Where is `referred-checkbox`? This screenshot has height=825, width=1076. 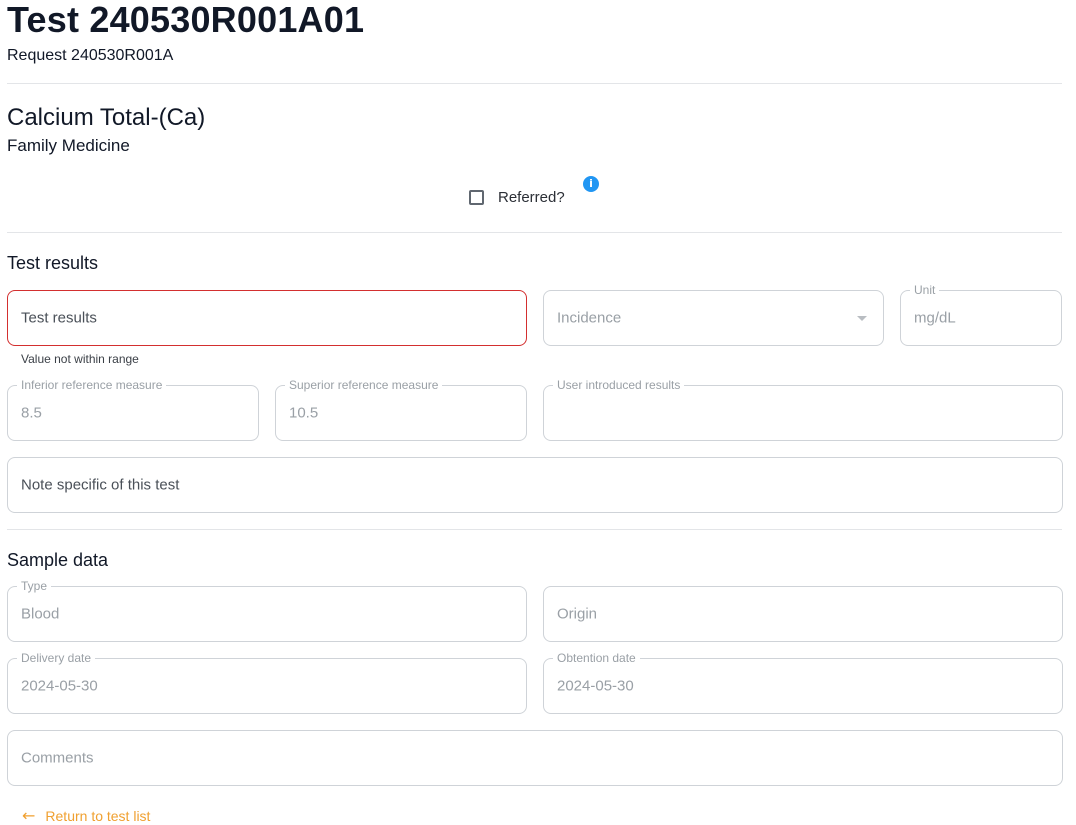
referred-checkbox is located at coordinates (476, 197).